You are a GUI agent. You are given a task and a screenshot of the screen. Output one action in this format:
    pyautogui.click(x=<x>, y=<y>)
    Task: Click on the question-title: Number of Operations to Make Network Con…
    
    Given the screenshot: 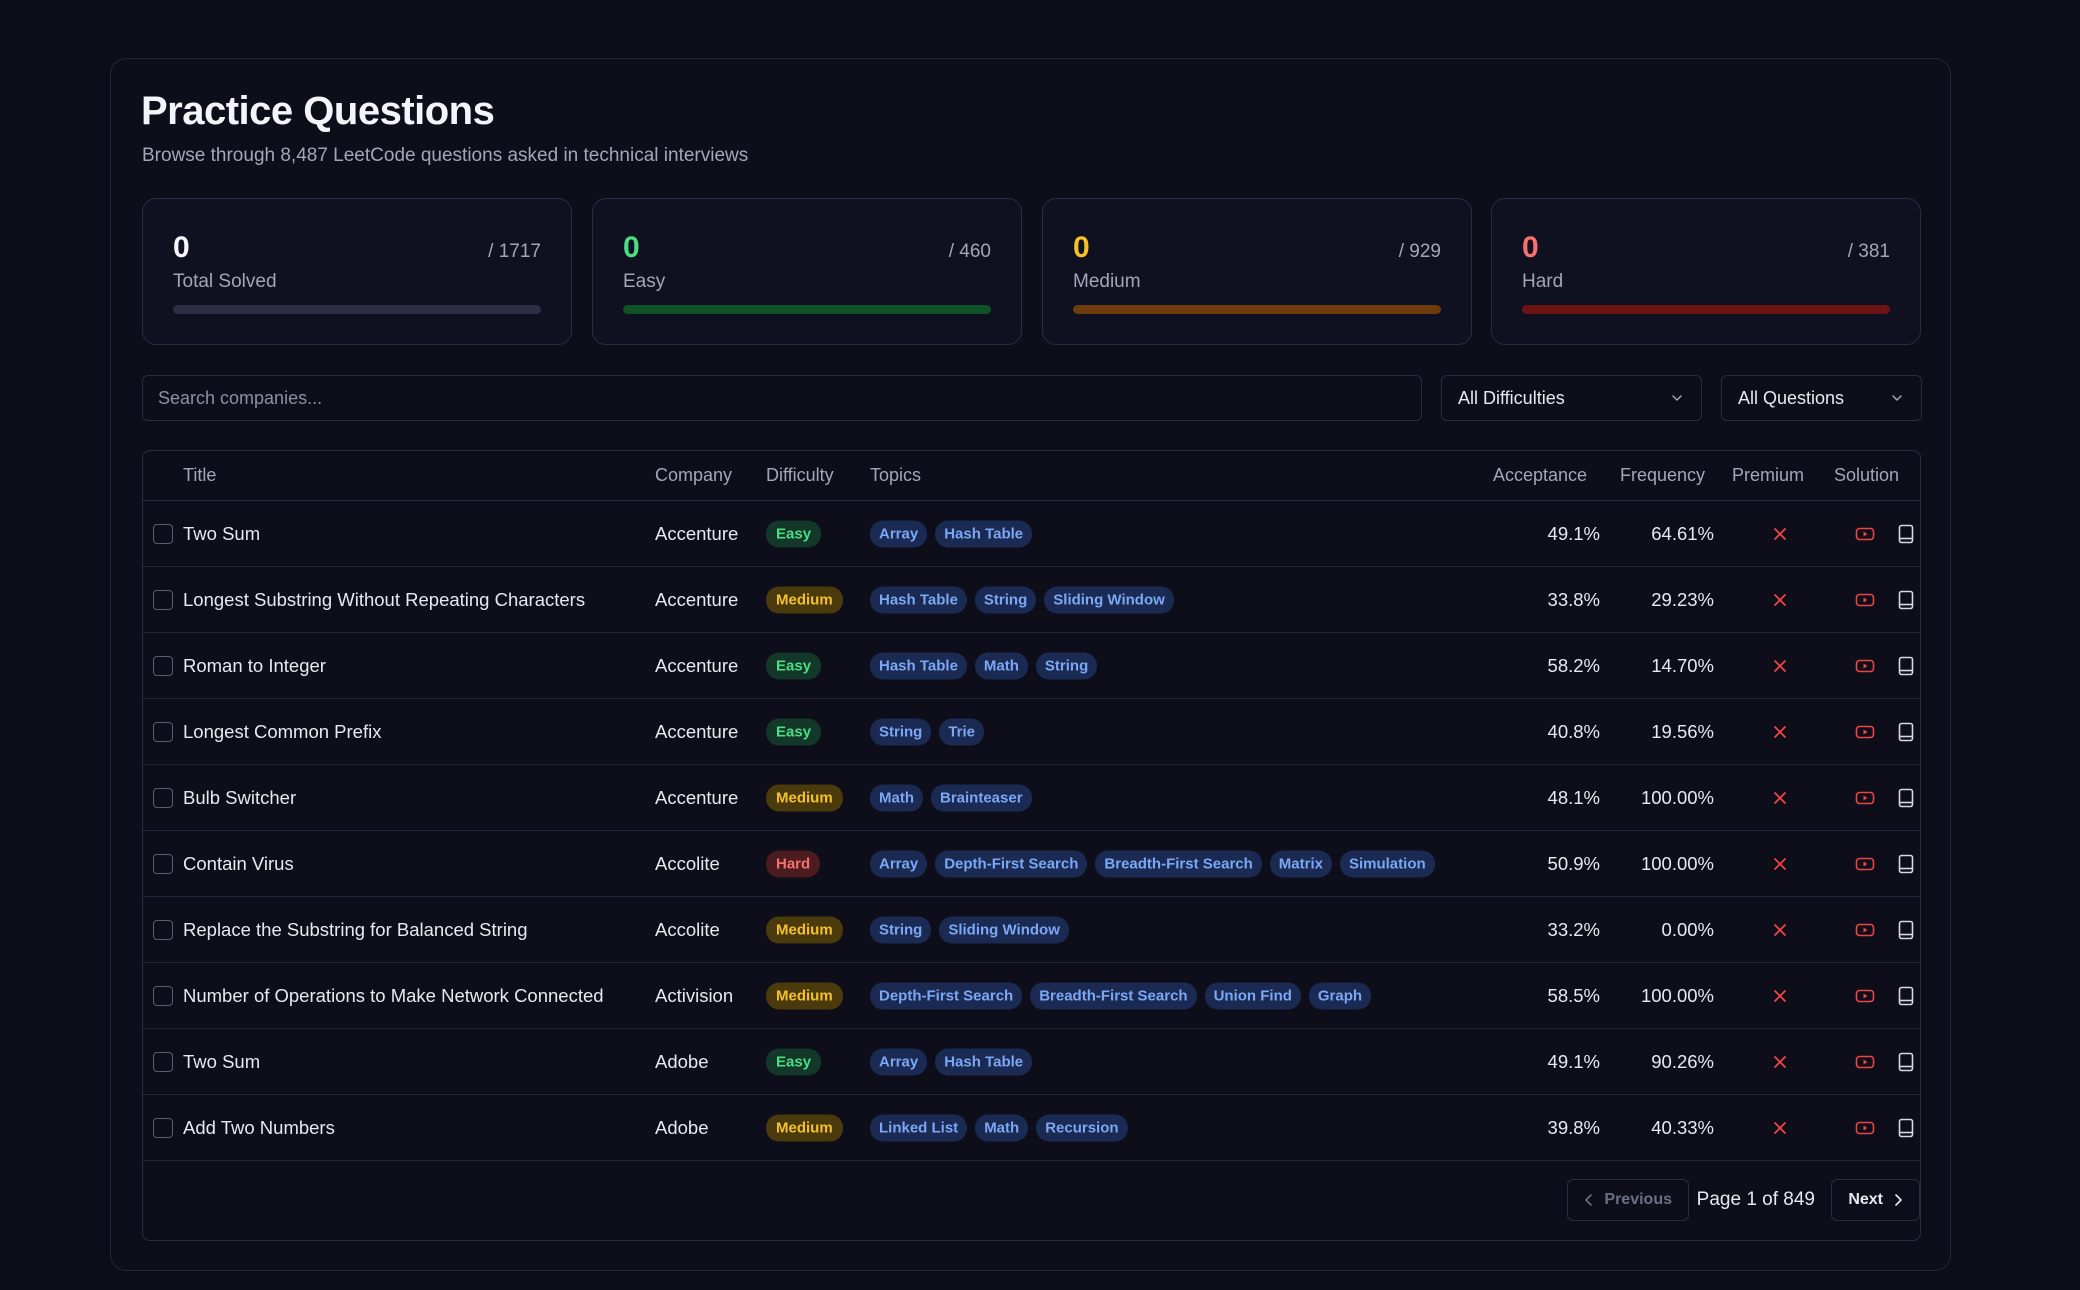 What is the action you would take?
    pyautogui.click(x=393, y=996)
    